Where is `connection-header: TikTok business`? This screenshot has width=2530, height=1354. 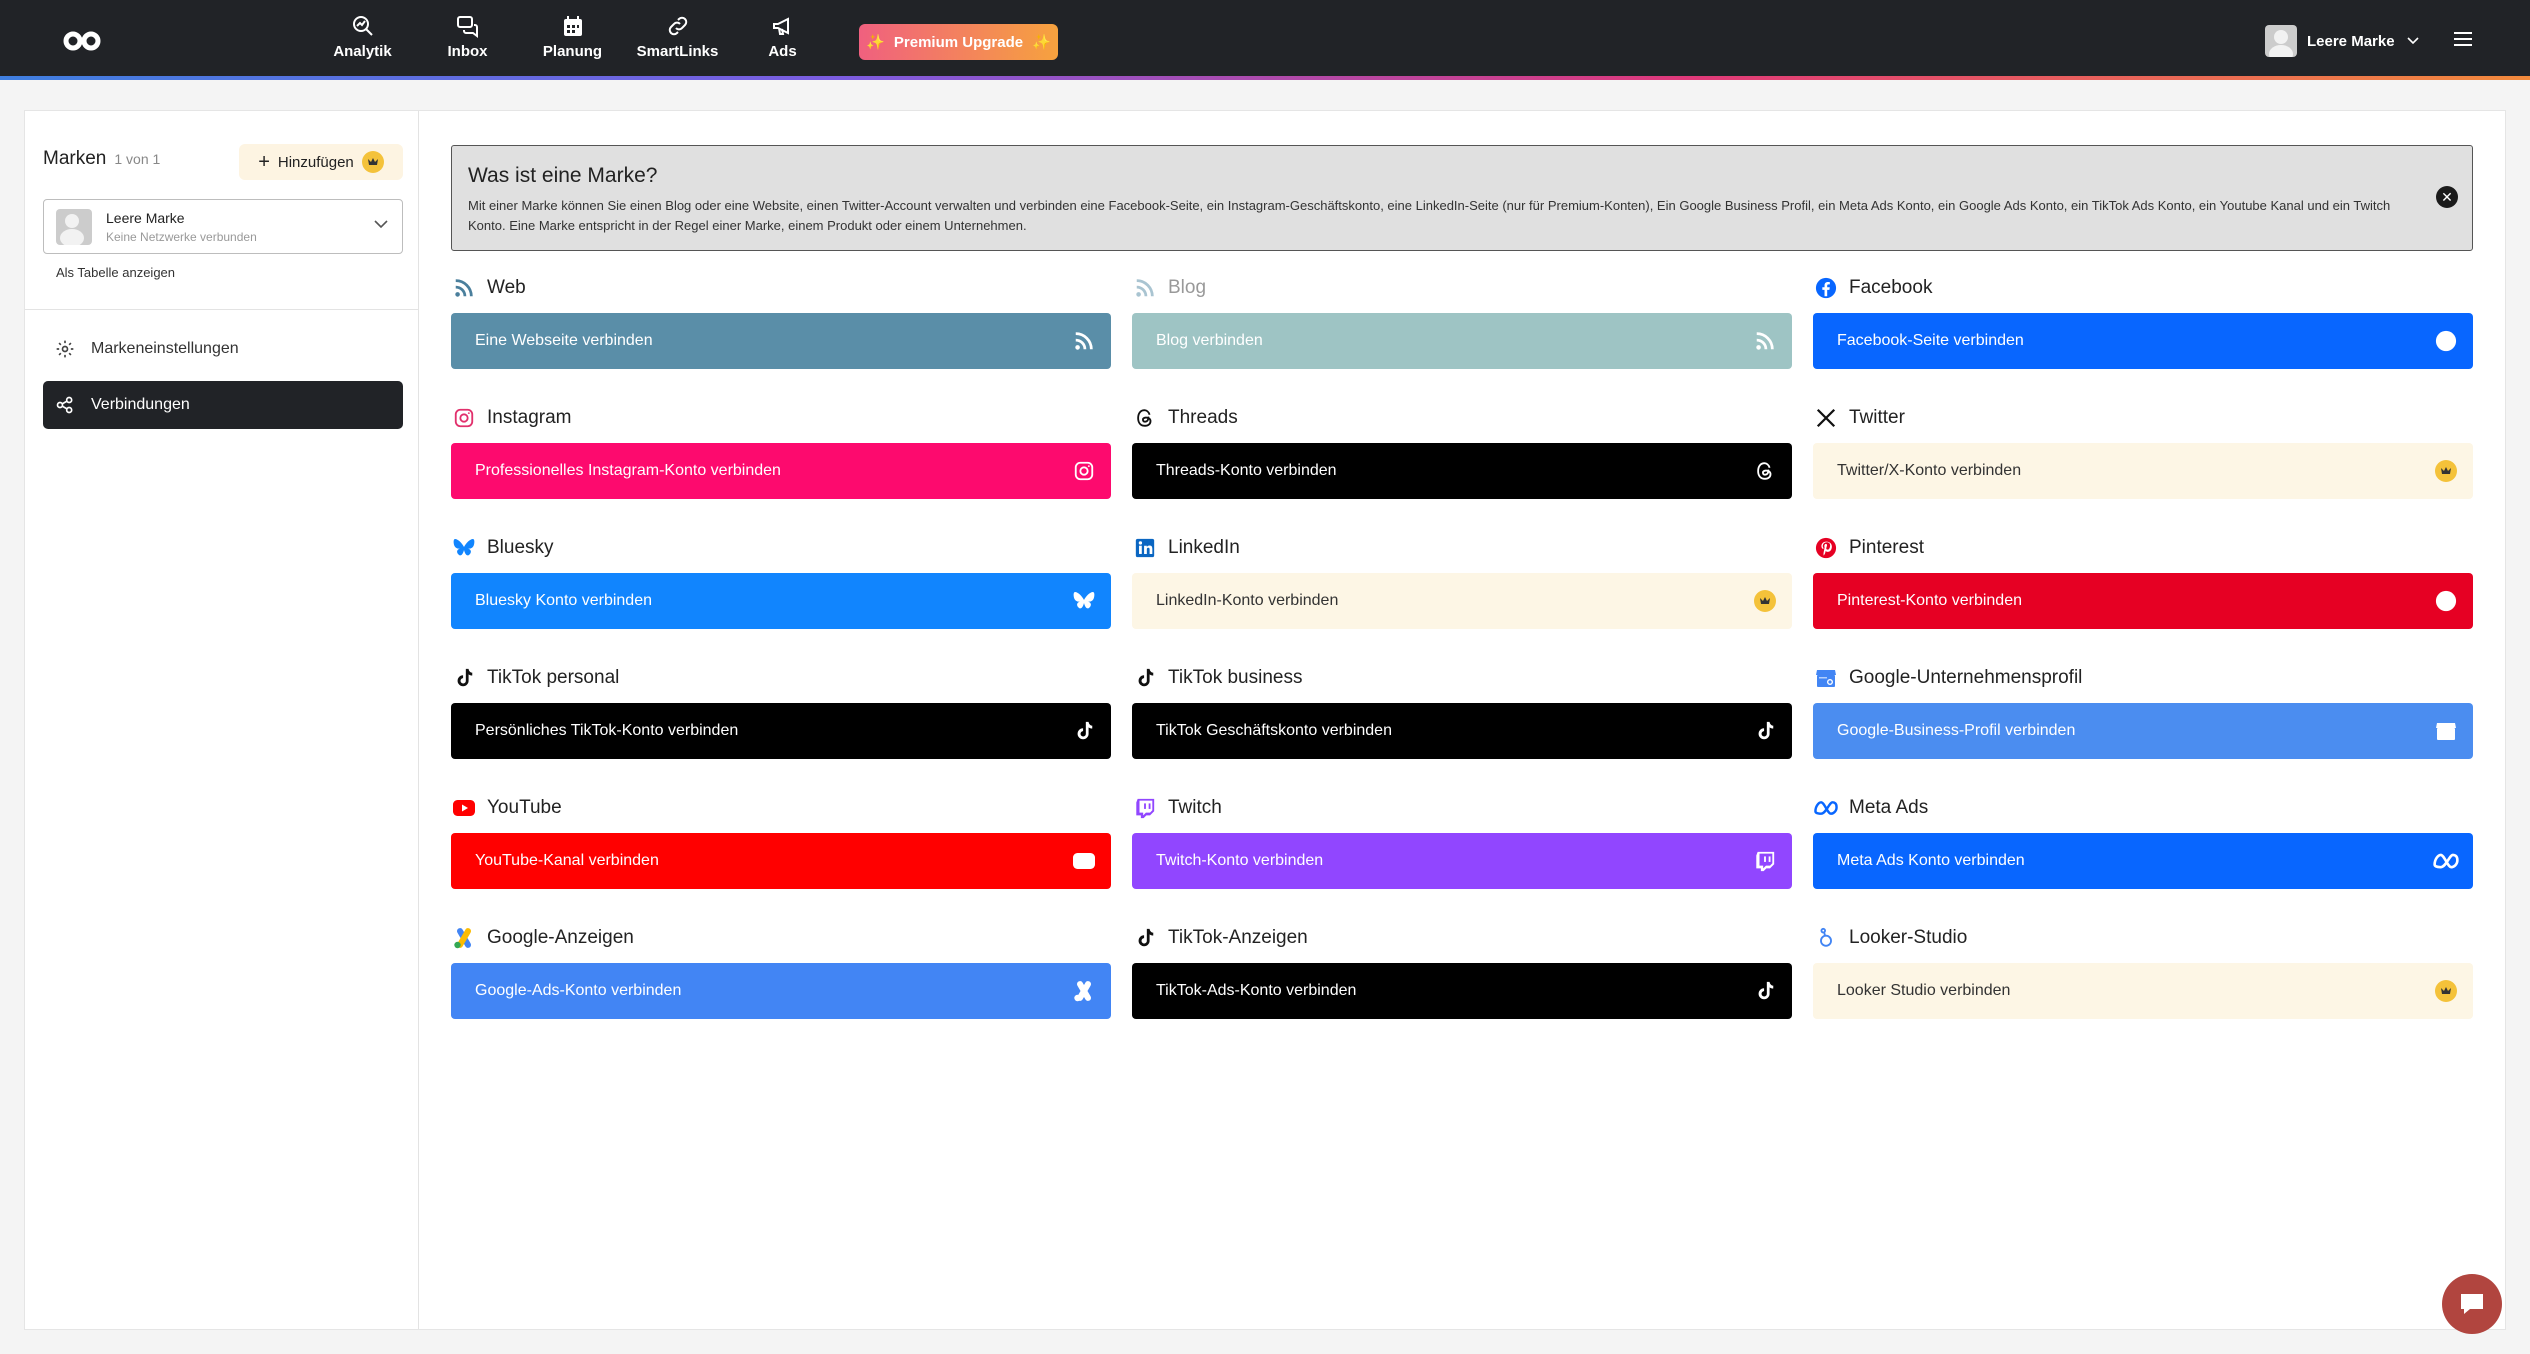
connection-header: TikTok business is located at coordinates (1462, 678).